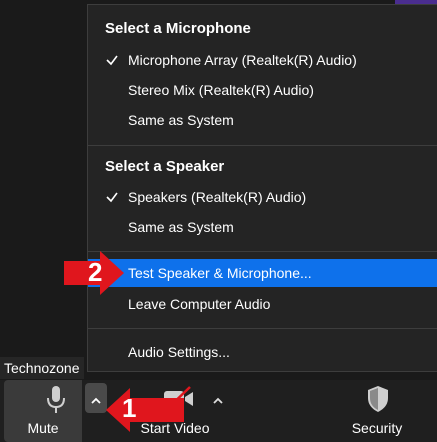 The image size is (437, 442). What do you see at coordinates (95, 272) in the screenshot?
I see `step-2-number: 2` at bounding box center [95, 272].